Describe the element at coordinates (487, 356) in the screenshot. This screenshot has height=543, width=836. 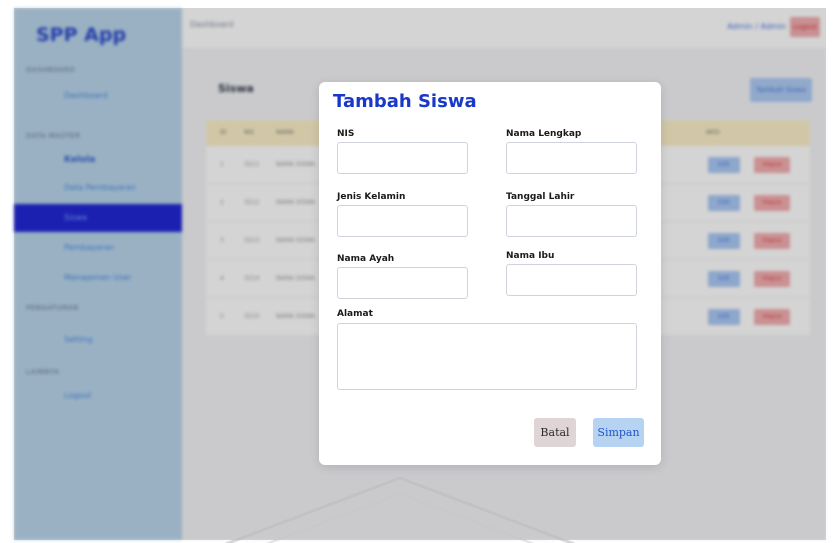
I see `alamat-textarea` at that location.